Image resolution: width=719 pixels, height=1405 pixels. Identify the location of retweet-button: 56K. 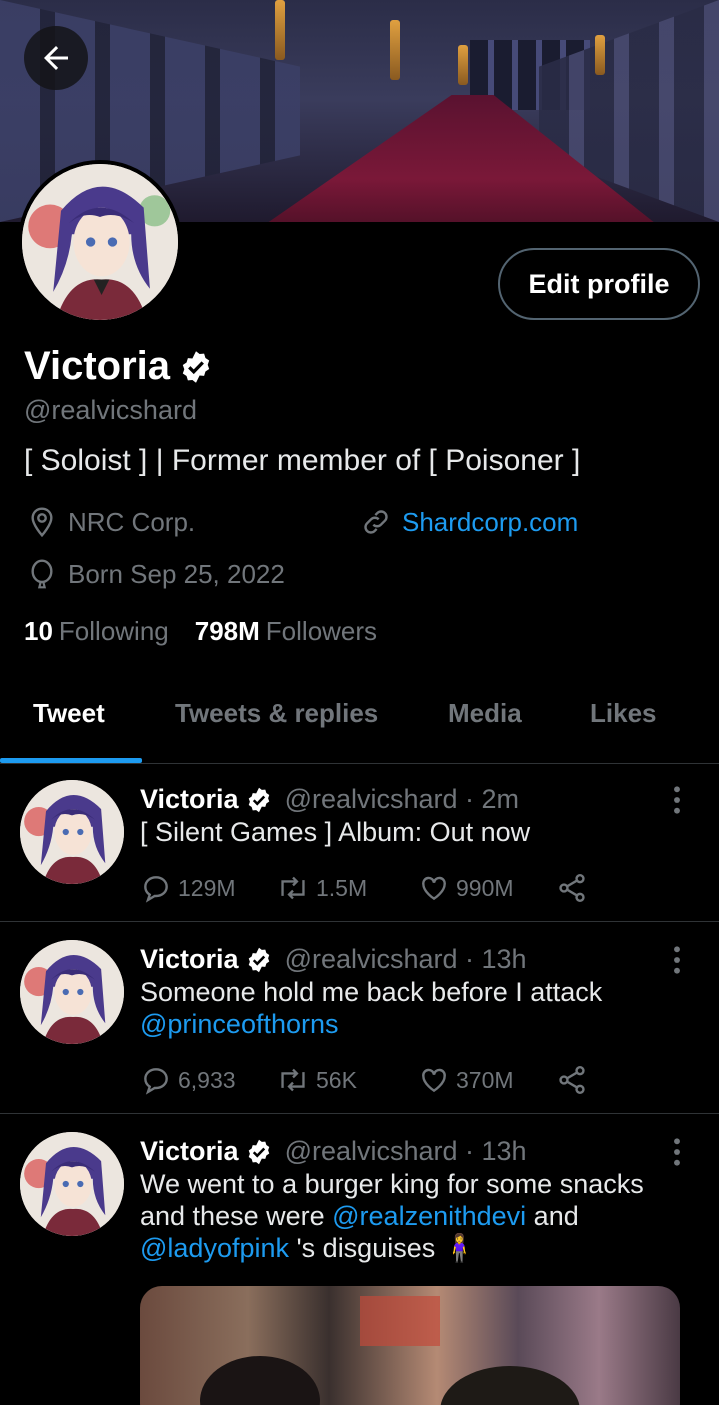
(347, 1080).